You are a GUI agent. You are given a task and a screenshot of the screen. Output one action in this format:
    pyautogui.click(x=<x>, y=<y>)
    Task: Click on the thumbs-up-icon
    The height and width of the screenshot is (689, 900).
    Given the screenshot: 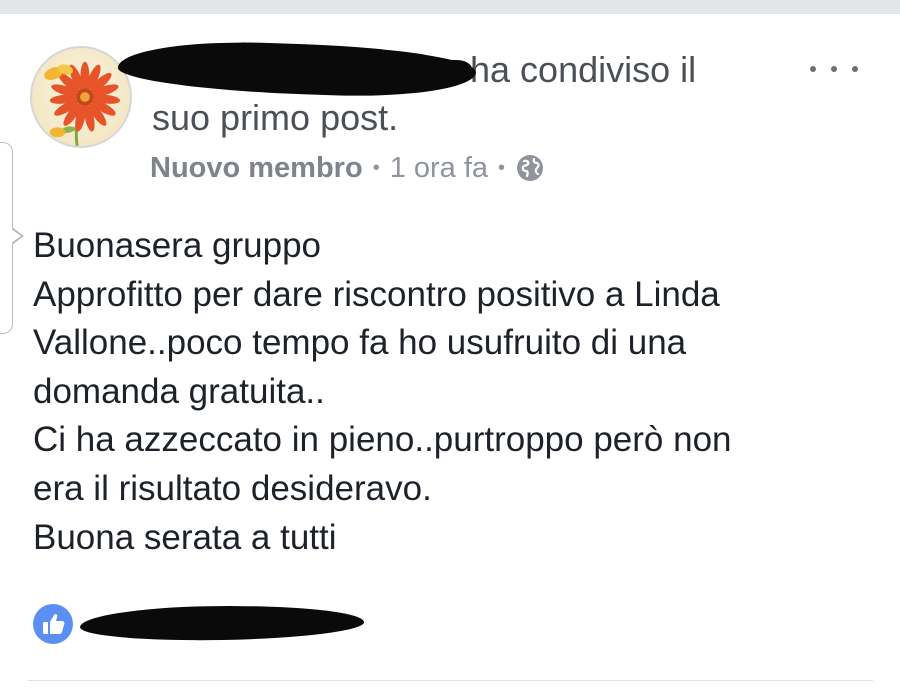 What is the action you would take?
    pyautogui.click(x=54, y=623)
    